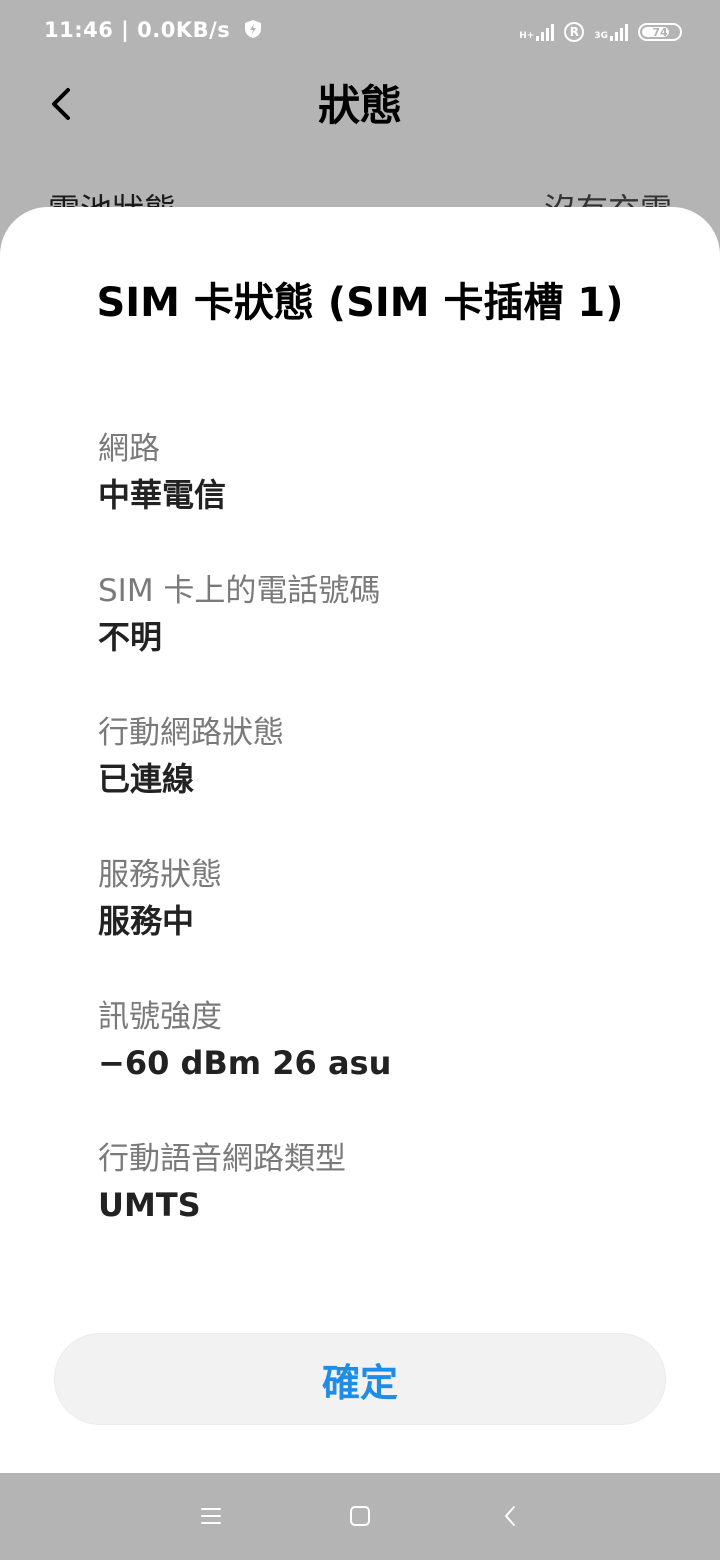  I want to click on battery-level: 74, so click(660, 32).